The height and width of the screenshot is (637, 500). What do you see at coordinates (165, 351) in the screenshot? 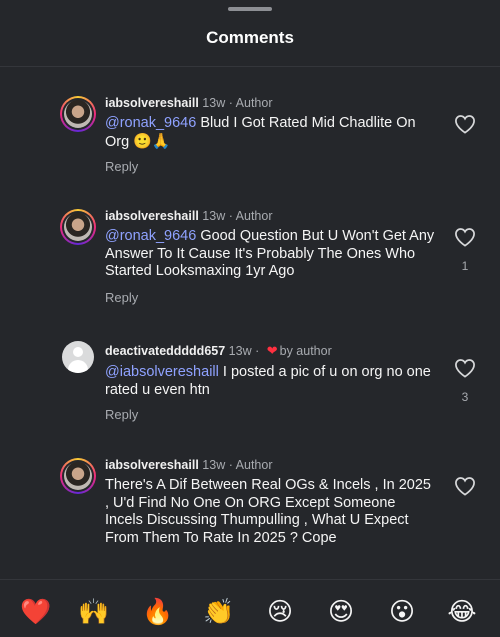
I see `username: deactivateddddd657` at bounding box center [165, 351].